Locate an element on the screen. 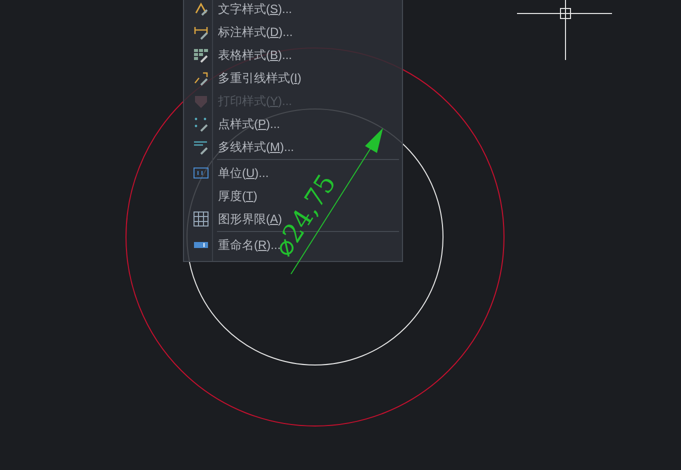  table-style-icon is located at coordinates (201, 54).